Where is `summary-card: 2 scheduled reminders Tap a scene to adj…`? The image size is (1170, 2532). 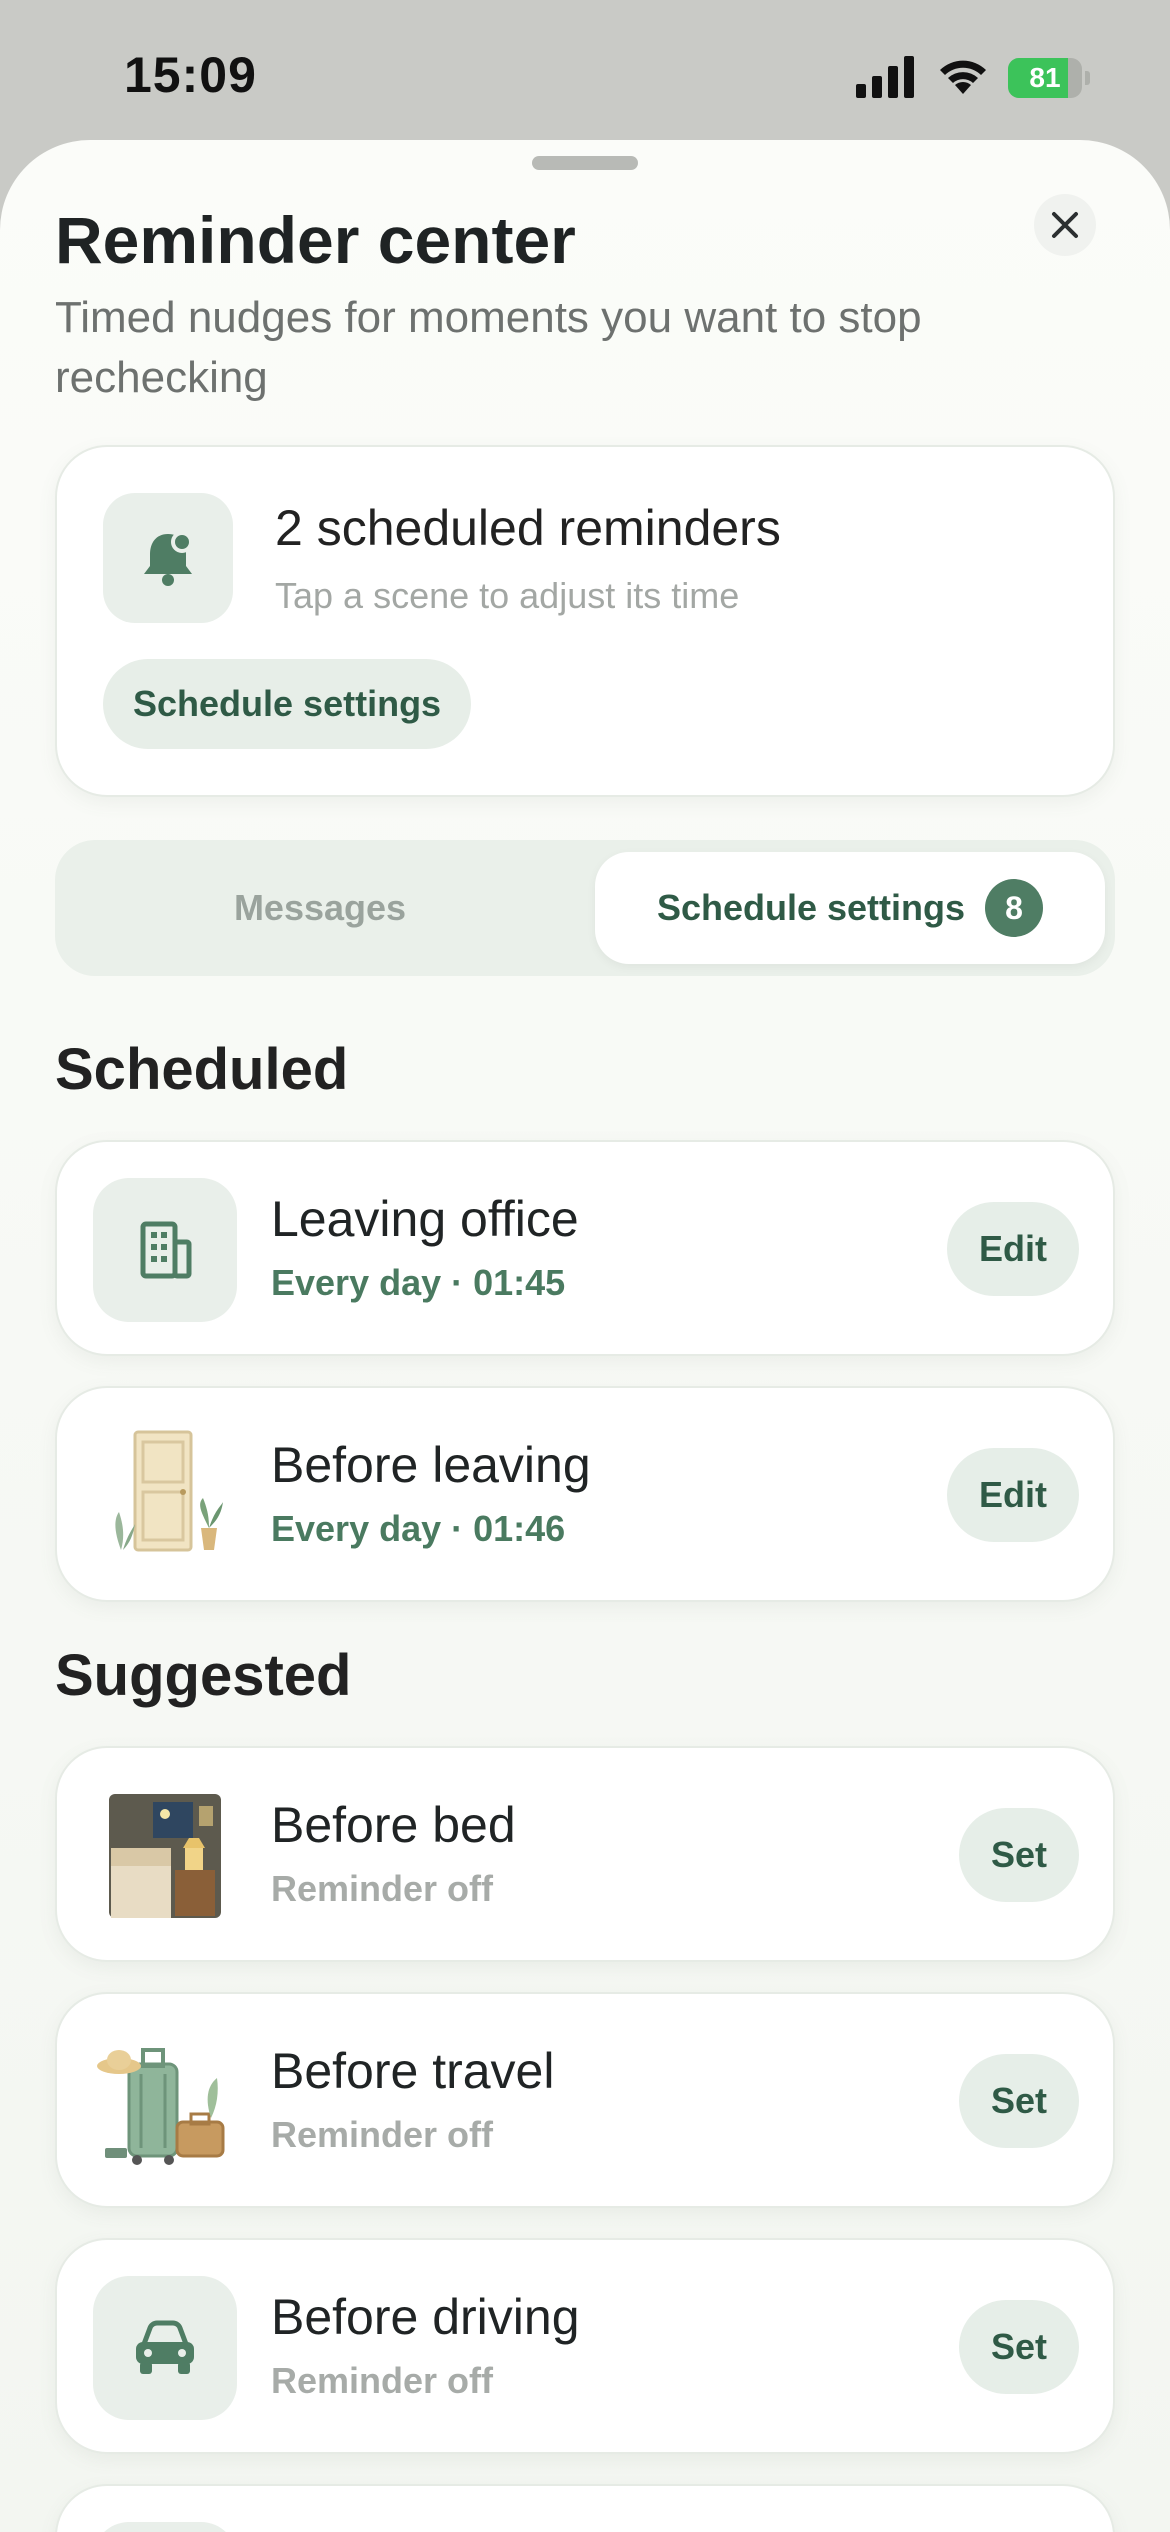
summary-card: 2 scheduled reminders Tap a scene to adj… is located at coordinates (585, 621).